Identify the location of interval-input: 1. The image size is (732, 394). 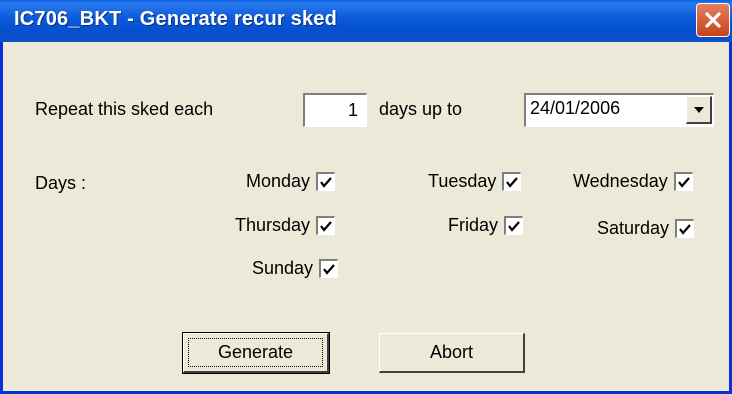
(335, 110).